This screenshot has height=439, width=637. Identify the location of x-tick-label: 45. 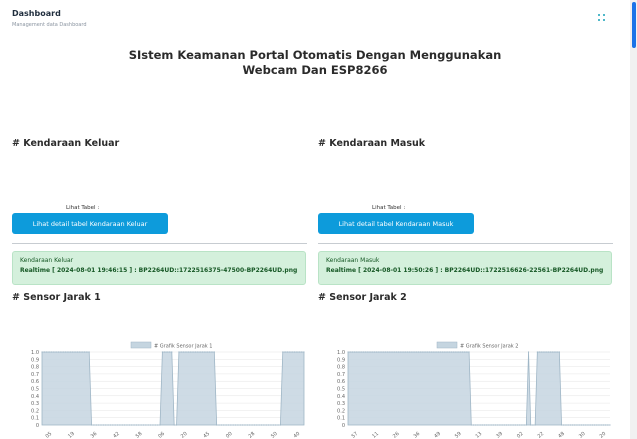
(206, 435).